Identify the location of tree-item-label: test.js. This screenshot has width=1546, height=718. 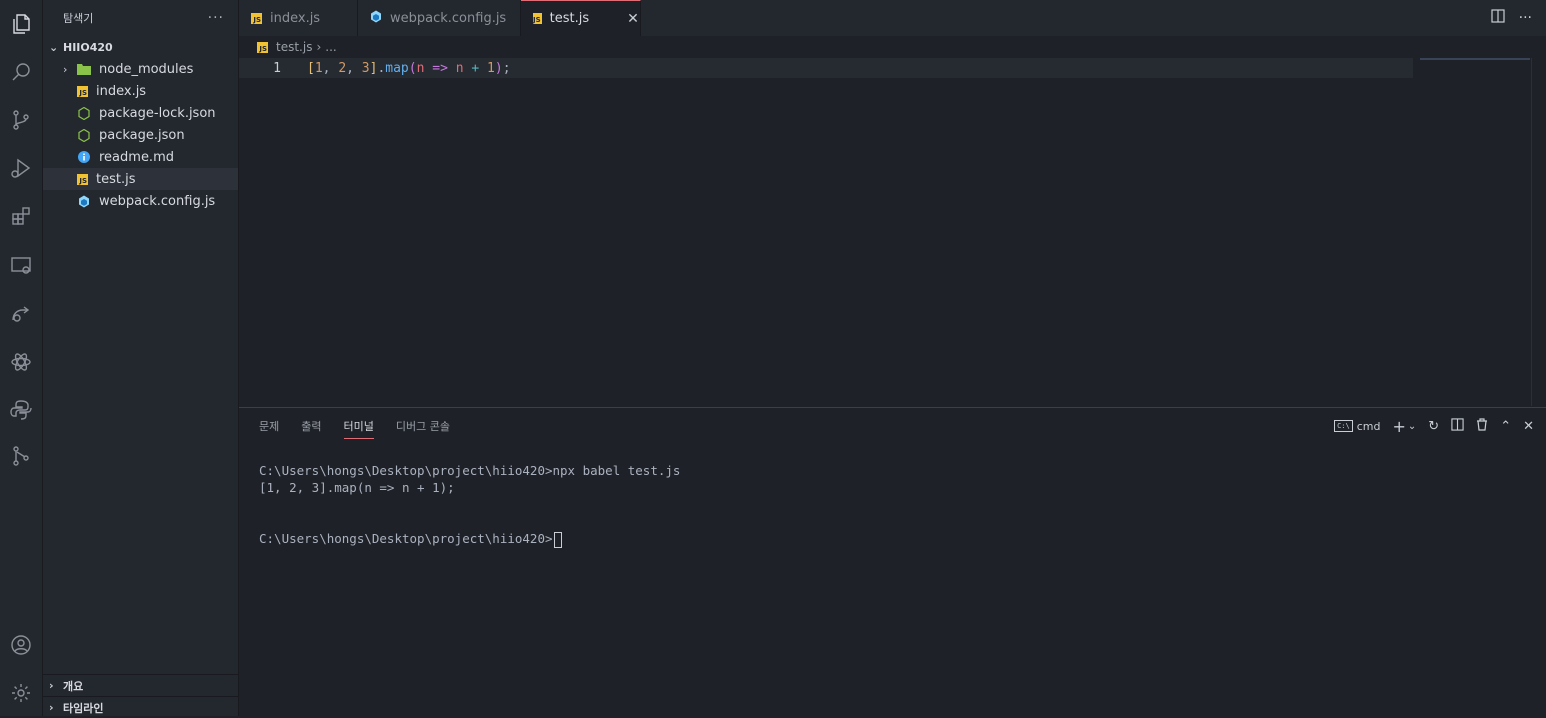
(116, 179).